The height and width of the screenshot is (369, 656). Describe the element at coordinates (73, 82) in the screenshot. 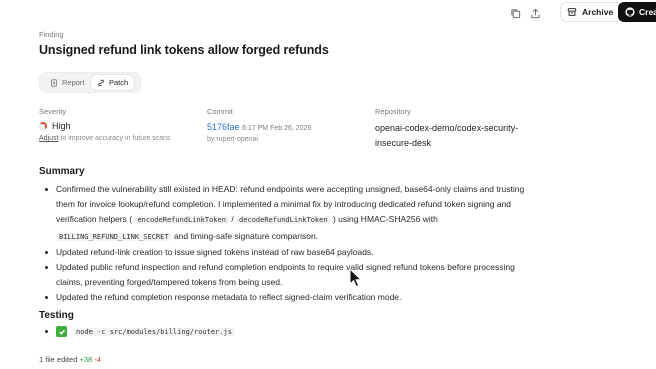

I see `tab-report-label: Report` at that location.